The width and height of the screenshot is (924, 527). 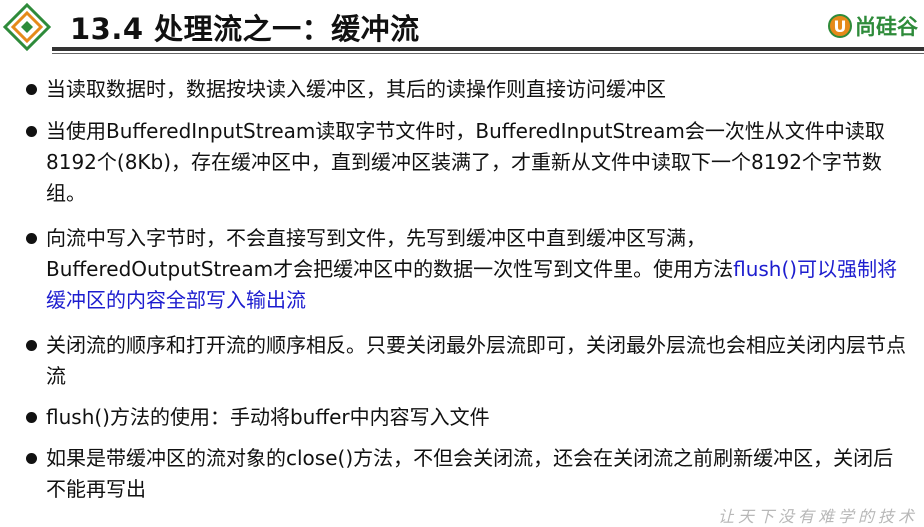 What do you see at coordinates (245, 29) in the screenshot?
I see `slide-title: 13.4 处理流之一：缓冲流` at bounding box center [245, 29].